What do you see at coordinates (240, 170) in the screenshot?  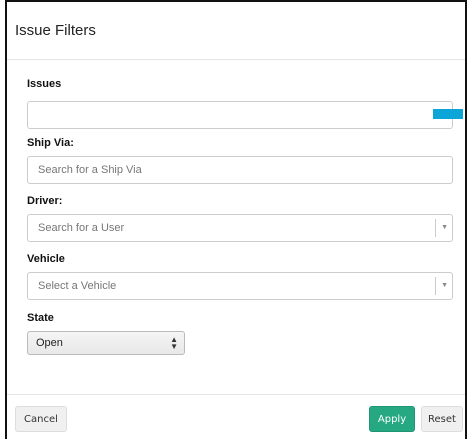 I see `ship-via-input: Search for a Ship Via` at bounding box center [240, 170].